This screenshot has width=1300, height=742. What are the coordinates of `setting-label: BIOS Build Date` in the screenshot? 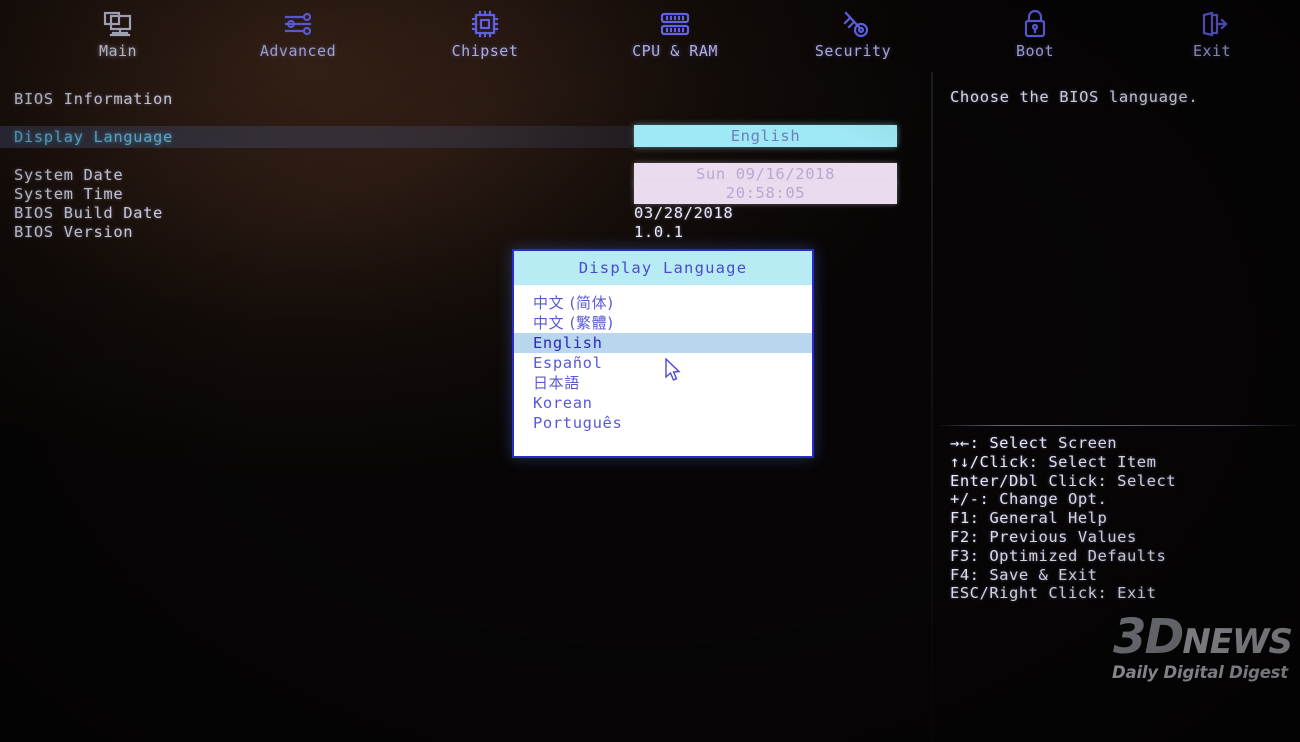 It's located at (88, 213).